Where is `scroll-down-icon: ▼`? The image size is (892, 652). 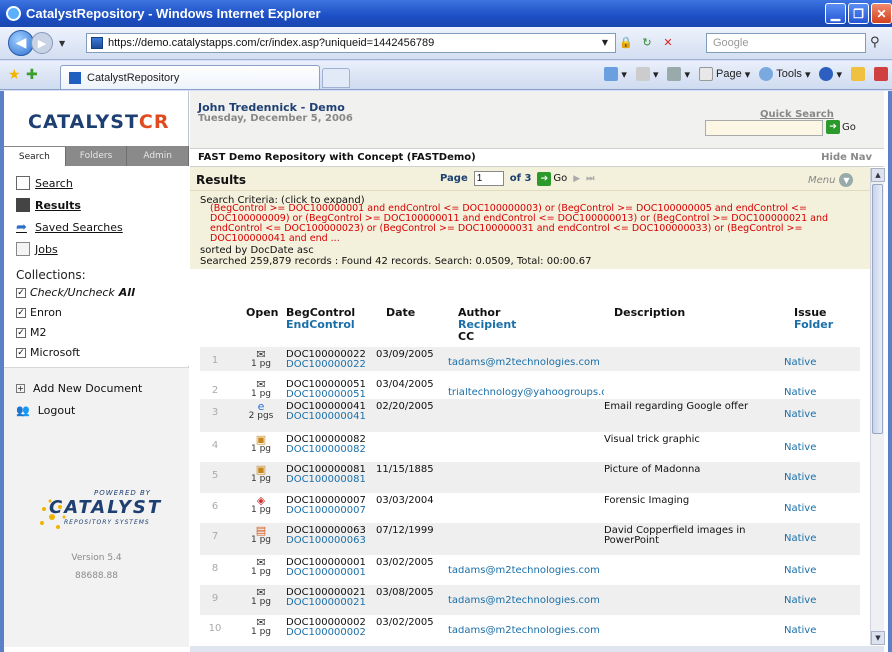
scroll-down-icon: ▼ is located at coordinates (878, 638).